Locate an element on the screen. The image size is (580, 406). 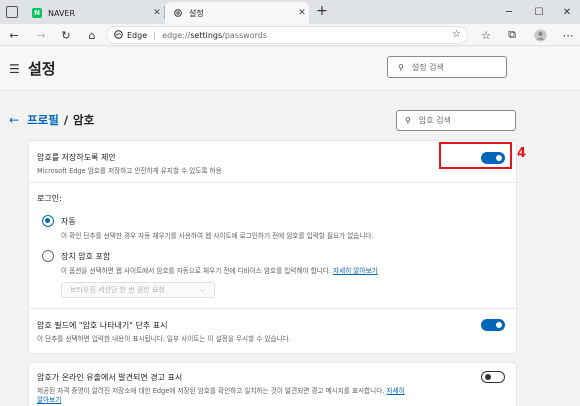
auto-radio is located at coordinates (48, 221).